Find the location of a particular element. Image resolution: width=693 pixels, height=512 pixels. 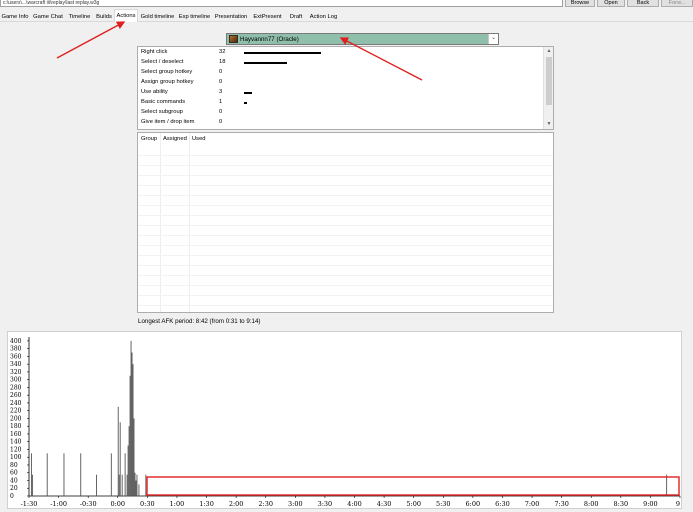

table-header: Group Assigned Used is located at coordinates (345, 139).